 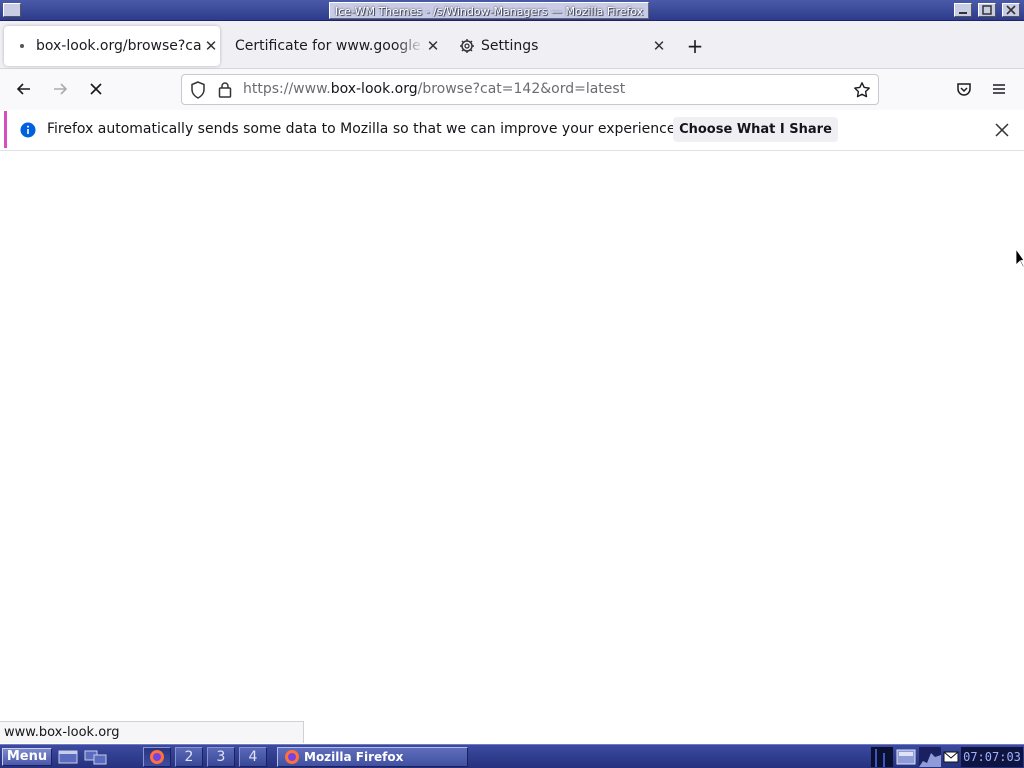 I want to click on mouse-cursor-icon, so click(x=1019, y=259).